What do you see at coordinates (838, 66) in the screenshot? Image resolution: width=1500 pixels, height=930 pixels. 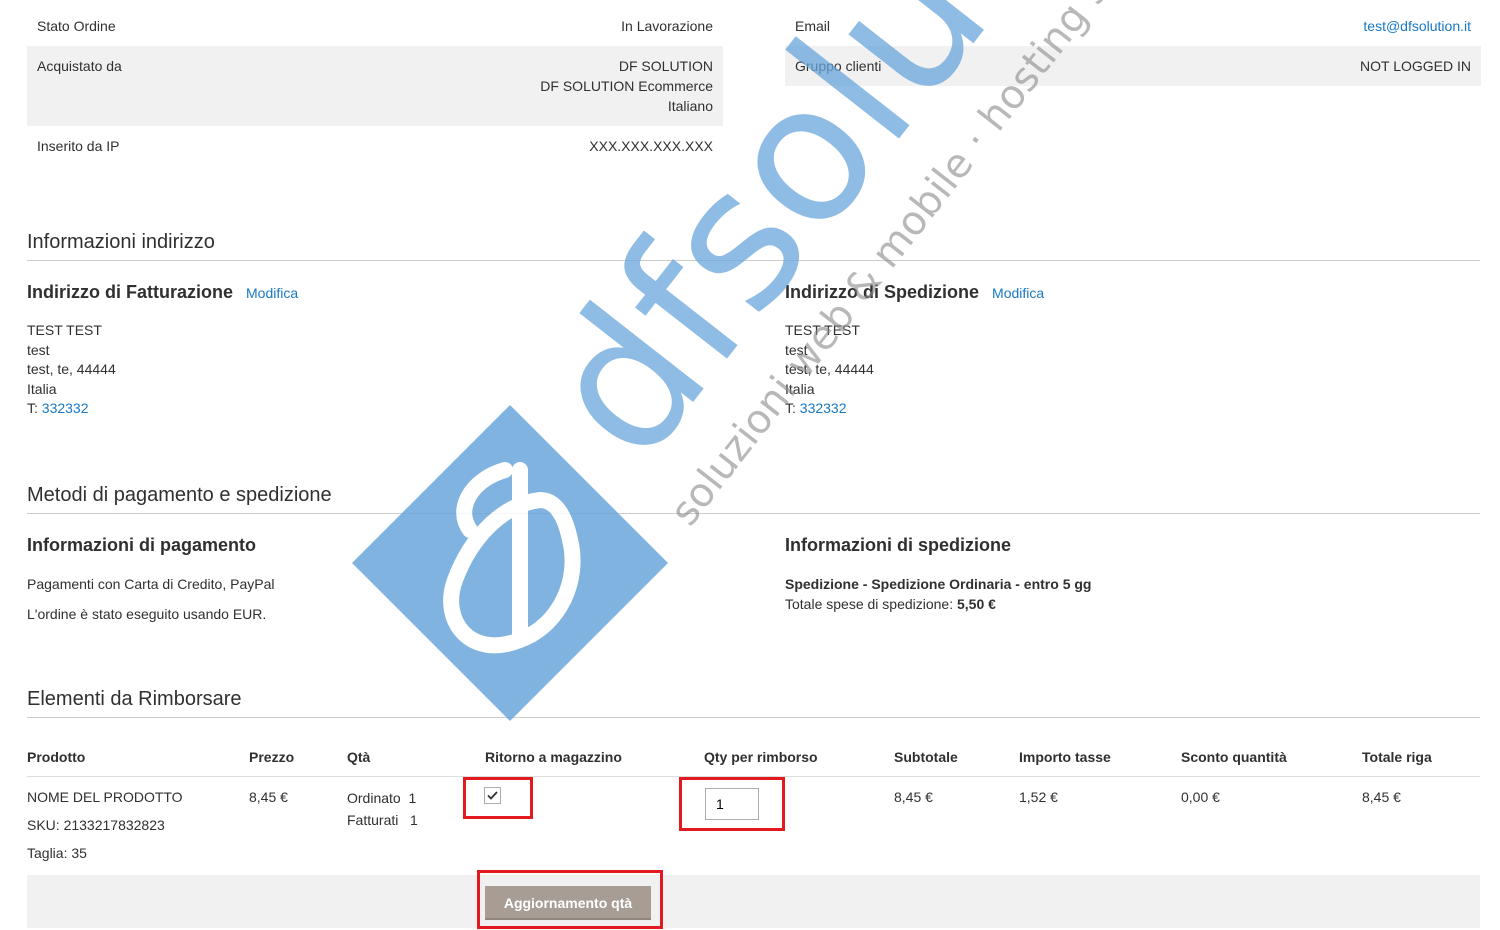 I see `customer-group-label: Gruppo clienti` at bounding box center [838, 66].